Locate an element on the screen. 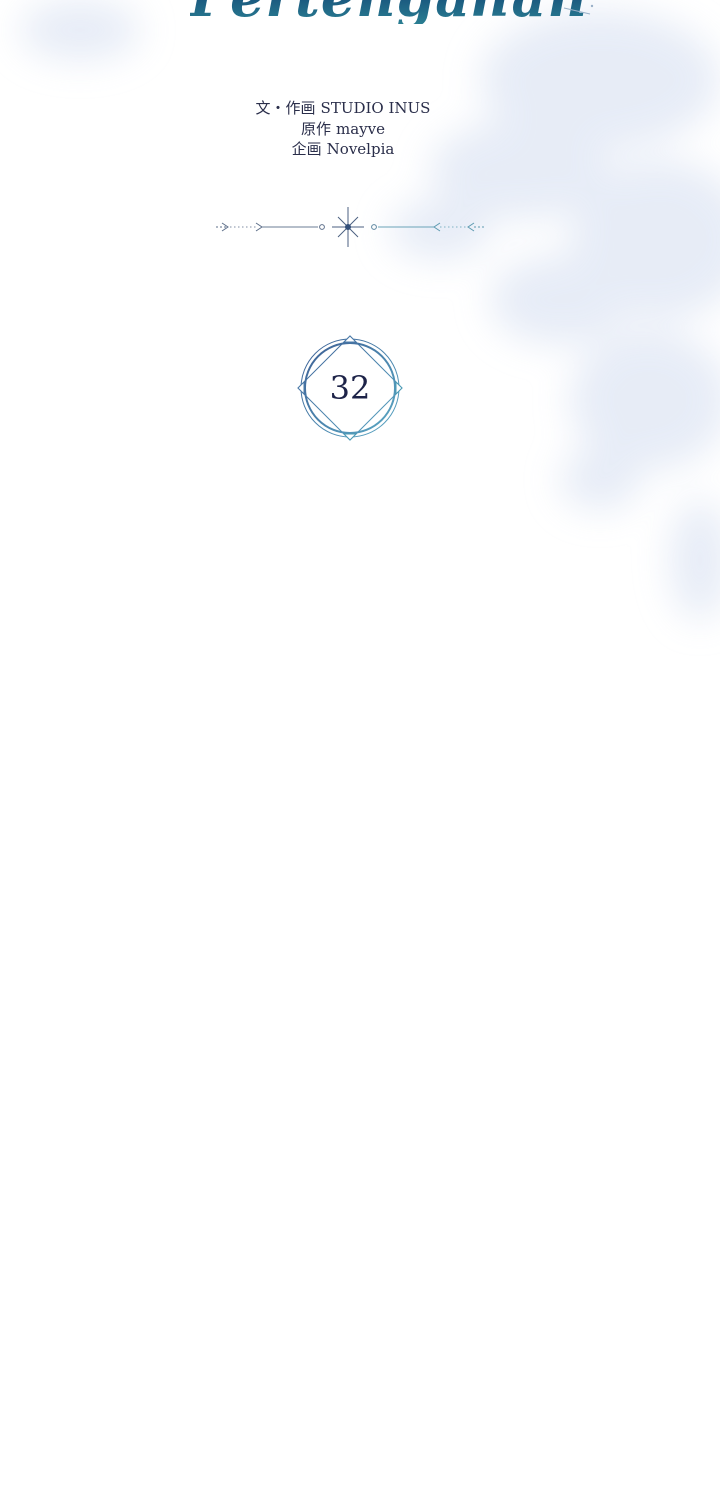 This screenshot has width=720, height=1500. credit-name: mayve is located at coordinates (360, 128).